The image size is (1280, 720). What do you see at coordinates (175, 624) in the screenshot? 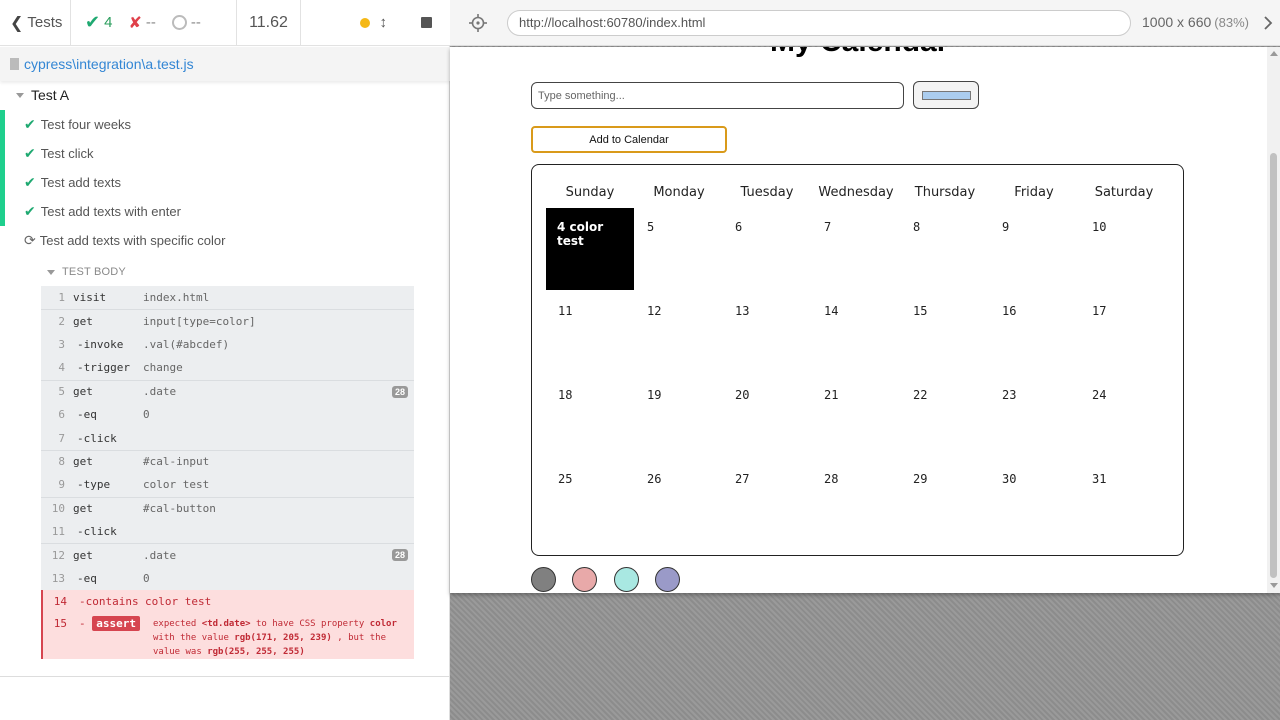
I see `error-text: expected` at bounding box center [175, 624].